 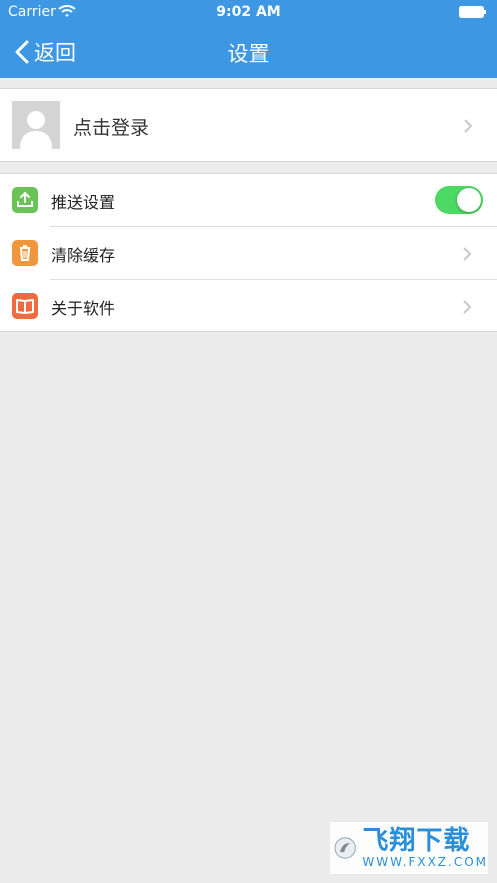 I want to click on login-row: 点击登录, so click(x=248, y=125).